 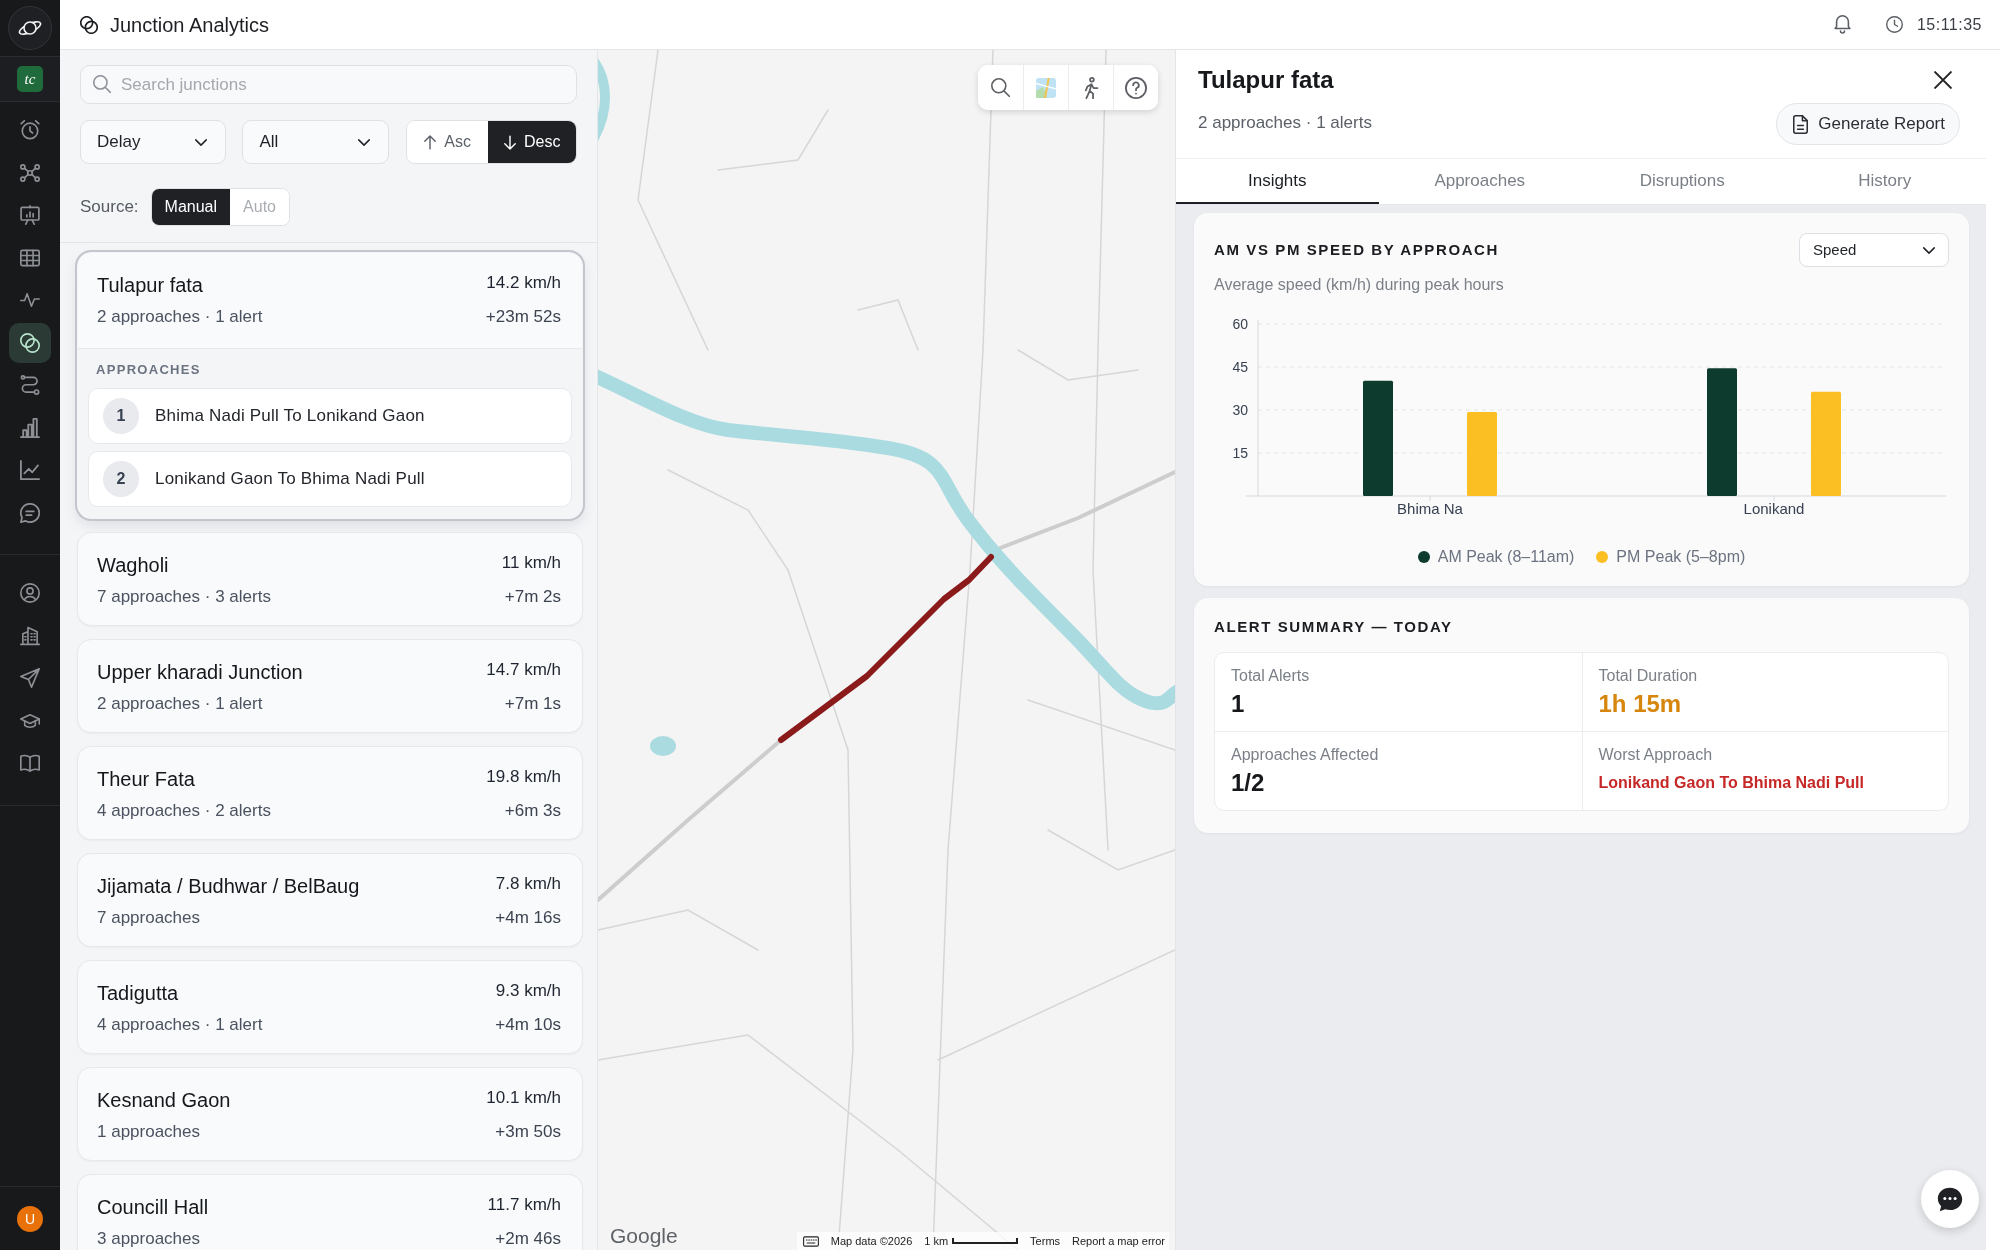 I want to click on map-search-button, so click(x=1000, y=87).